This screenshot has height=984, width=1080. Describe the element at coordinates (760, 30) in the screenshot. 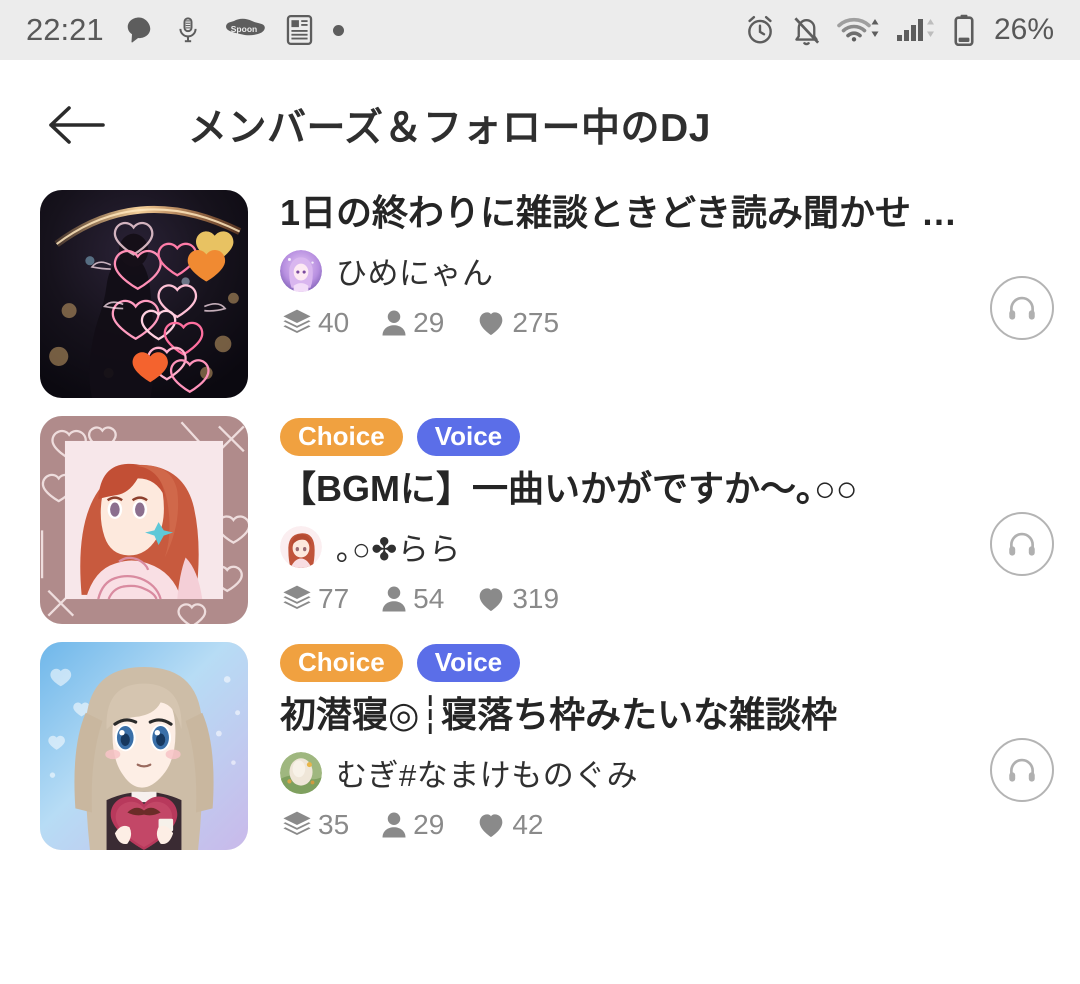

I see `alarm-clock-icon` at that location.